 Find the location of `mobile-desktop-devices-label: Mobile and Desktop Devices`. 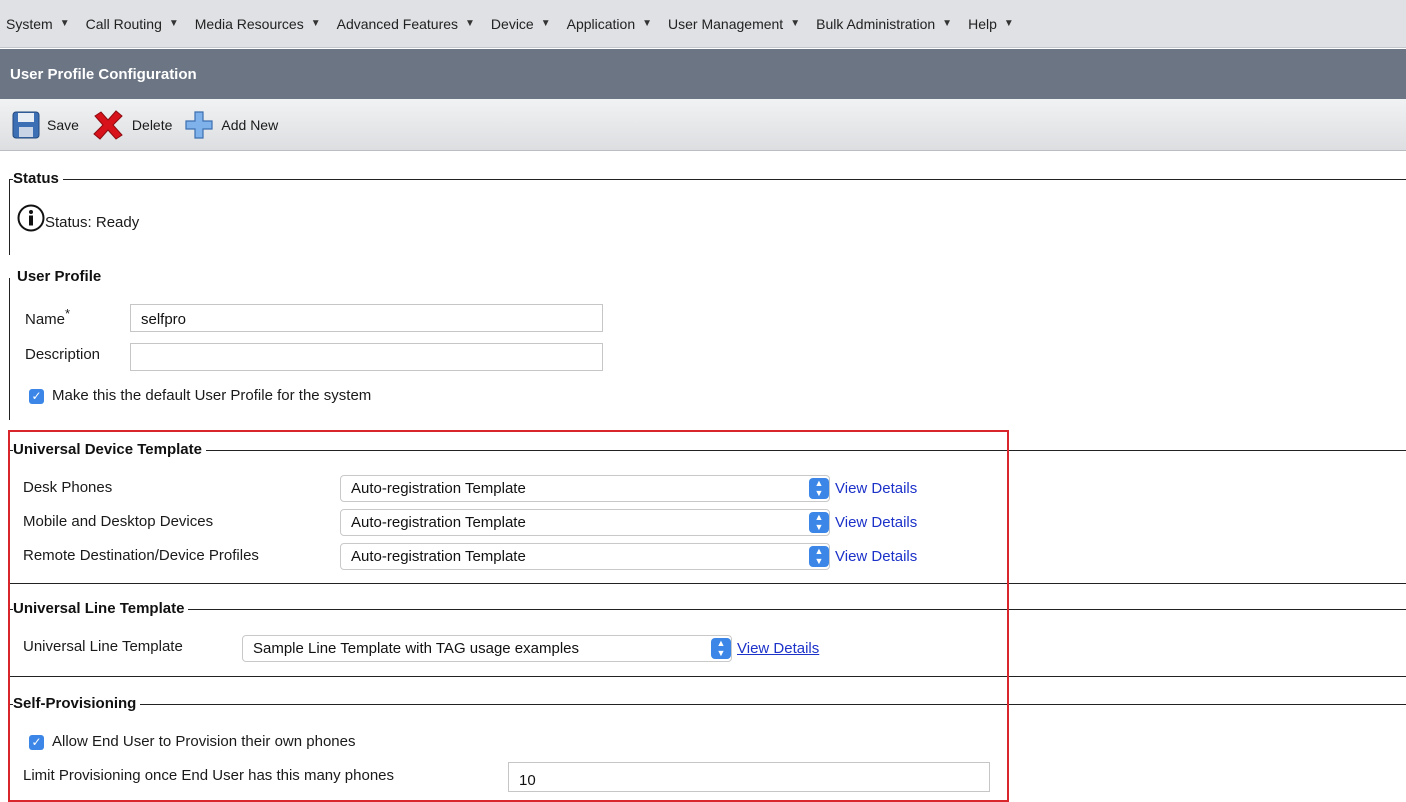

mobile-desktop-devices-label: Mobile and Desktop Devices is located at coordinates (118, 521).